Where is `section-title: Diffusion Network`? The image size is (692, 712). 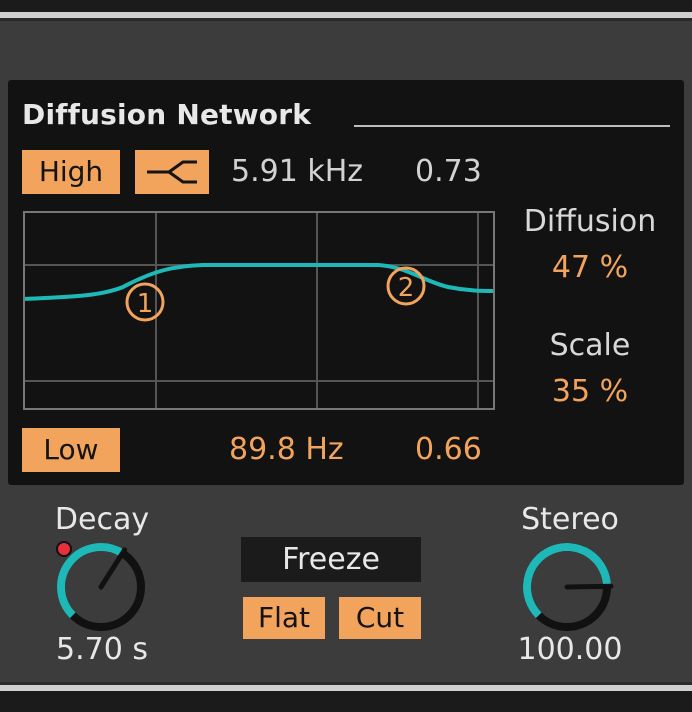
section-title: Diffusion Network is located at coordinates (167, 114).